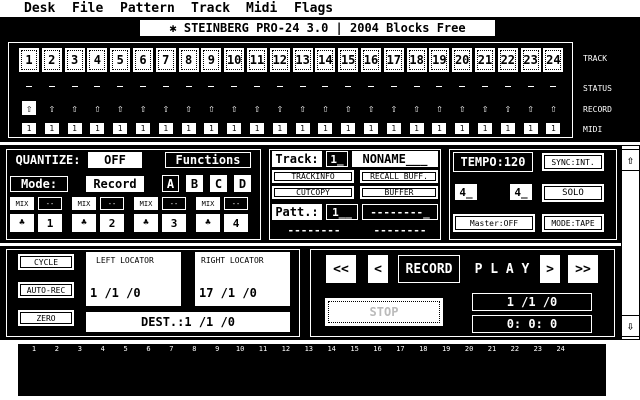 Image resolution: width=640 pixels, height=400 pixels. Describe the element at coordinates (378, 269) in the screenshot. I see `rewind-button: <` at that location.